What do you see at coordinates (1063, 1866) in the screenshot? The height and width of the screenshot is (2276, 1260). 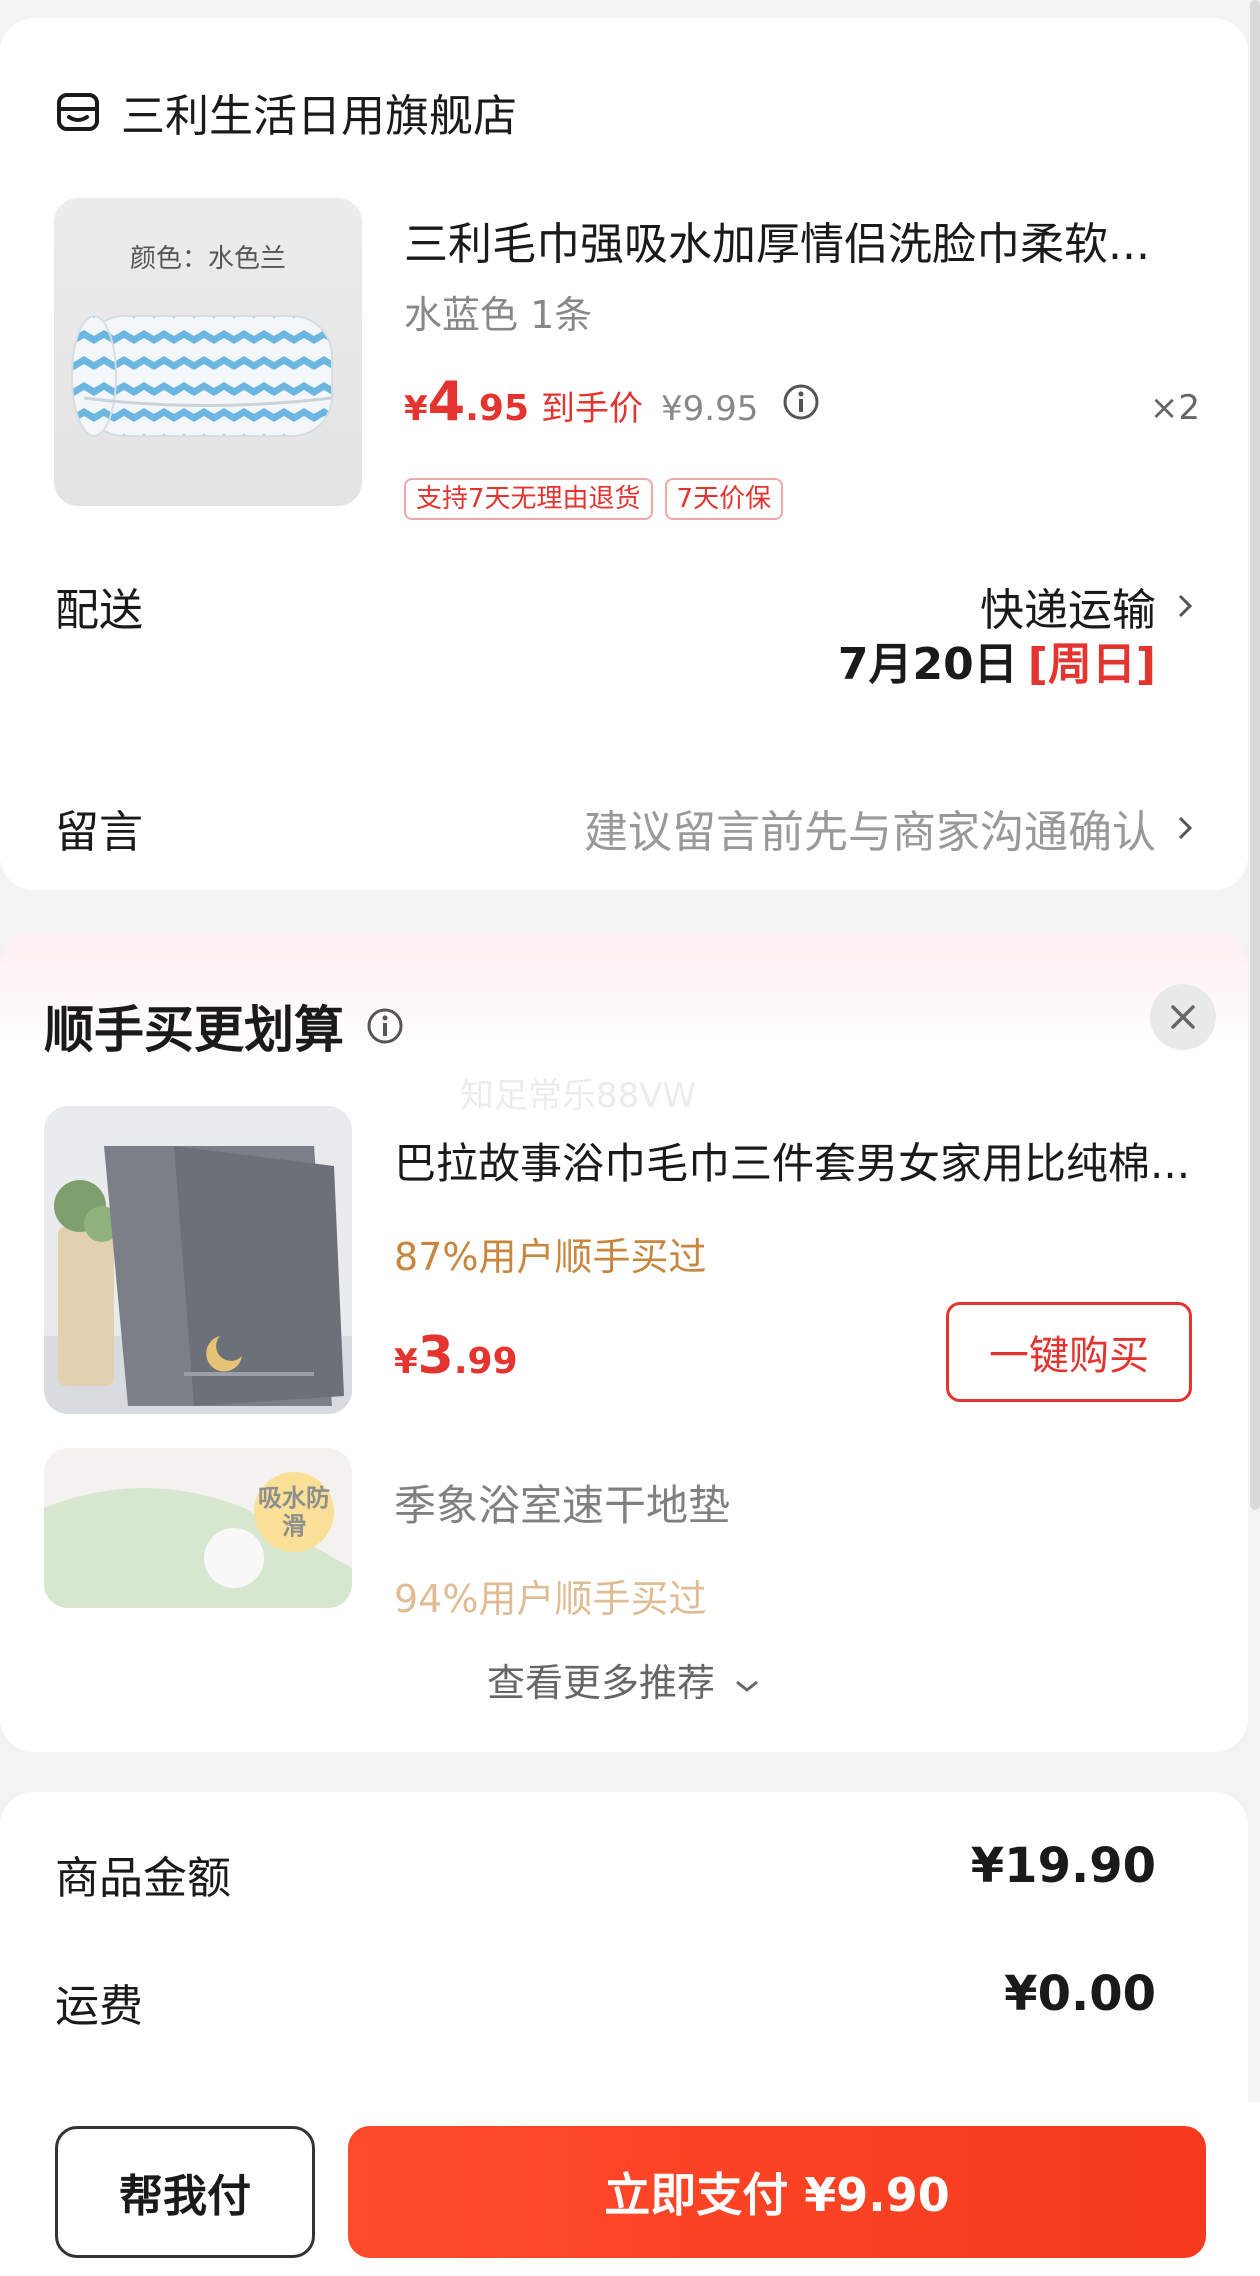 I see `goods-amount-value: ¥19.90` at bounding box center [1063, 1866].